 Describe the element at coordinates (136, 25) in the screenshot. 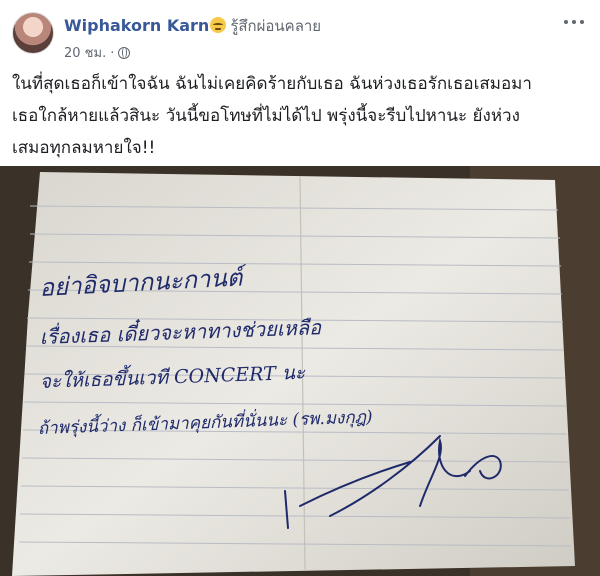

I see `author-name: Wiphakorn Karn` at that location.